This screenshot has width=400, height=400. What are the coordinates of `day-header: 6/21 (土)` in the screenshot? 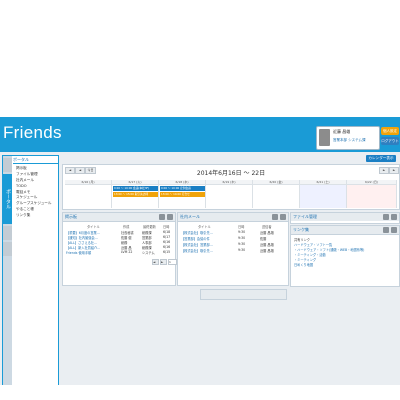 It's located at (323, 182).